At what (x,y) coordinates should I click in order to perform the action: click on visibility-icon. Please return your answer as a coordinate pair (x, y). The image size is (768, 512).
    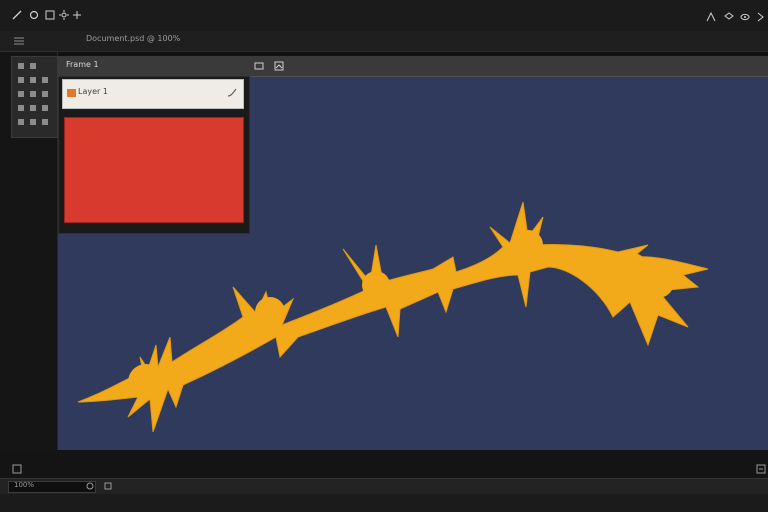
    Looking at the image, I should click on (745, 17).